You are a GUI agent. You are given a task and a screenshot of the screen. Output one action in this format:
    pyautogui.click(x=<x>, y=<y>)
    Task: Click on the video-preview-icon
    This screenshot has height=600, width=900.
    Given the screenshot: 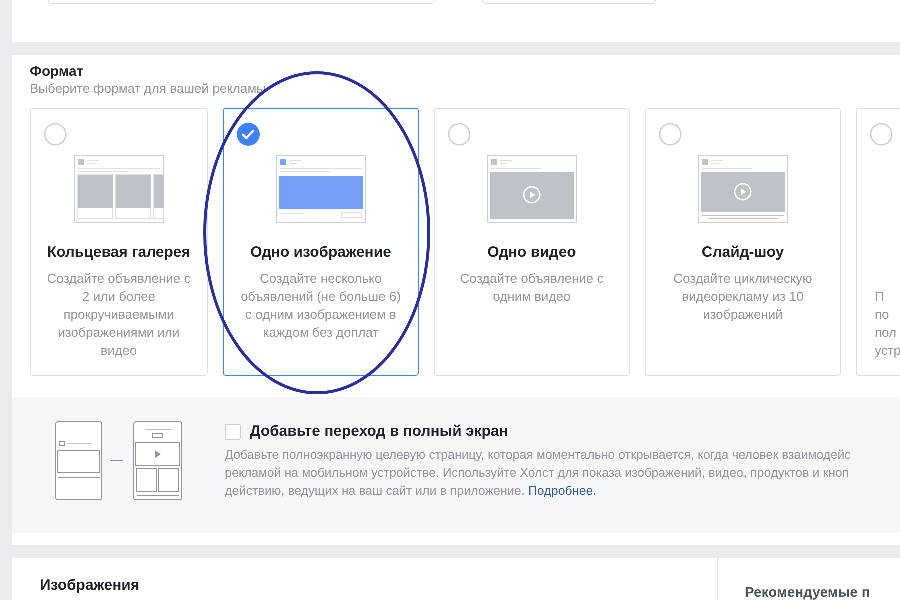 What is the action you would take?
    pyautogui.click(x=532, y=189)
    